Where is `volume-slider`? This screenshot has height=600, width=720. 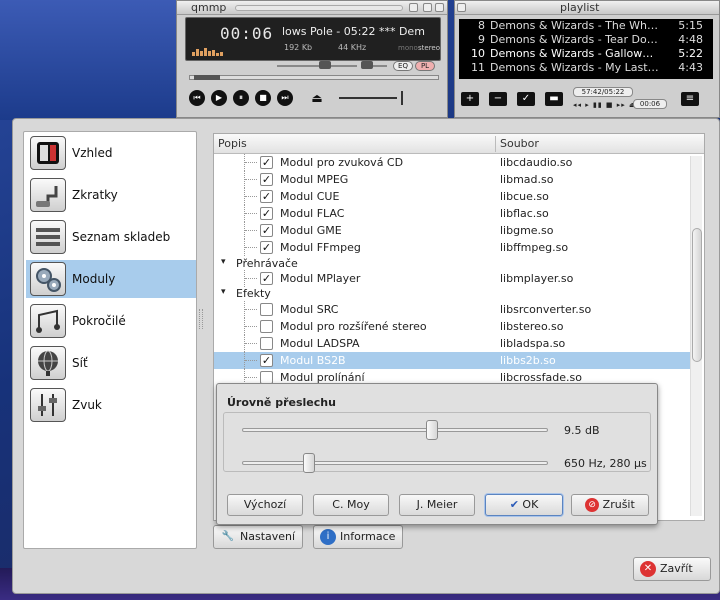
volume-slider is located at coordinates (317, 66).